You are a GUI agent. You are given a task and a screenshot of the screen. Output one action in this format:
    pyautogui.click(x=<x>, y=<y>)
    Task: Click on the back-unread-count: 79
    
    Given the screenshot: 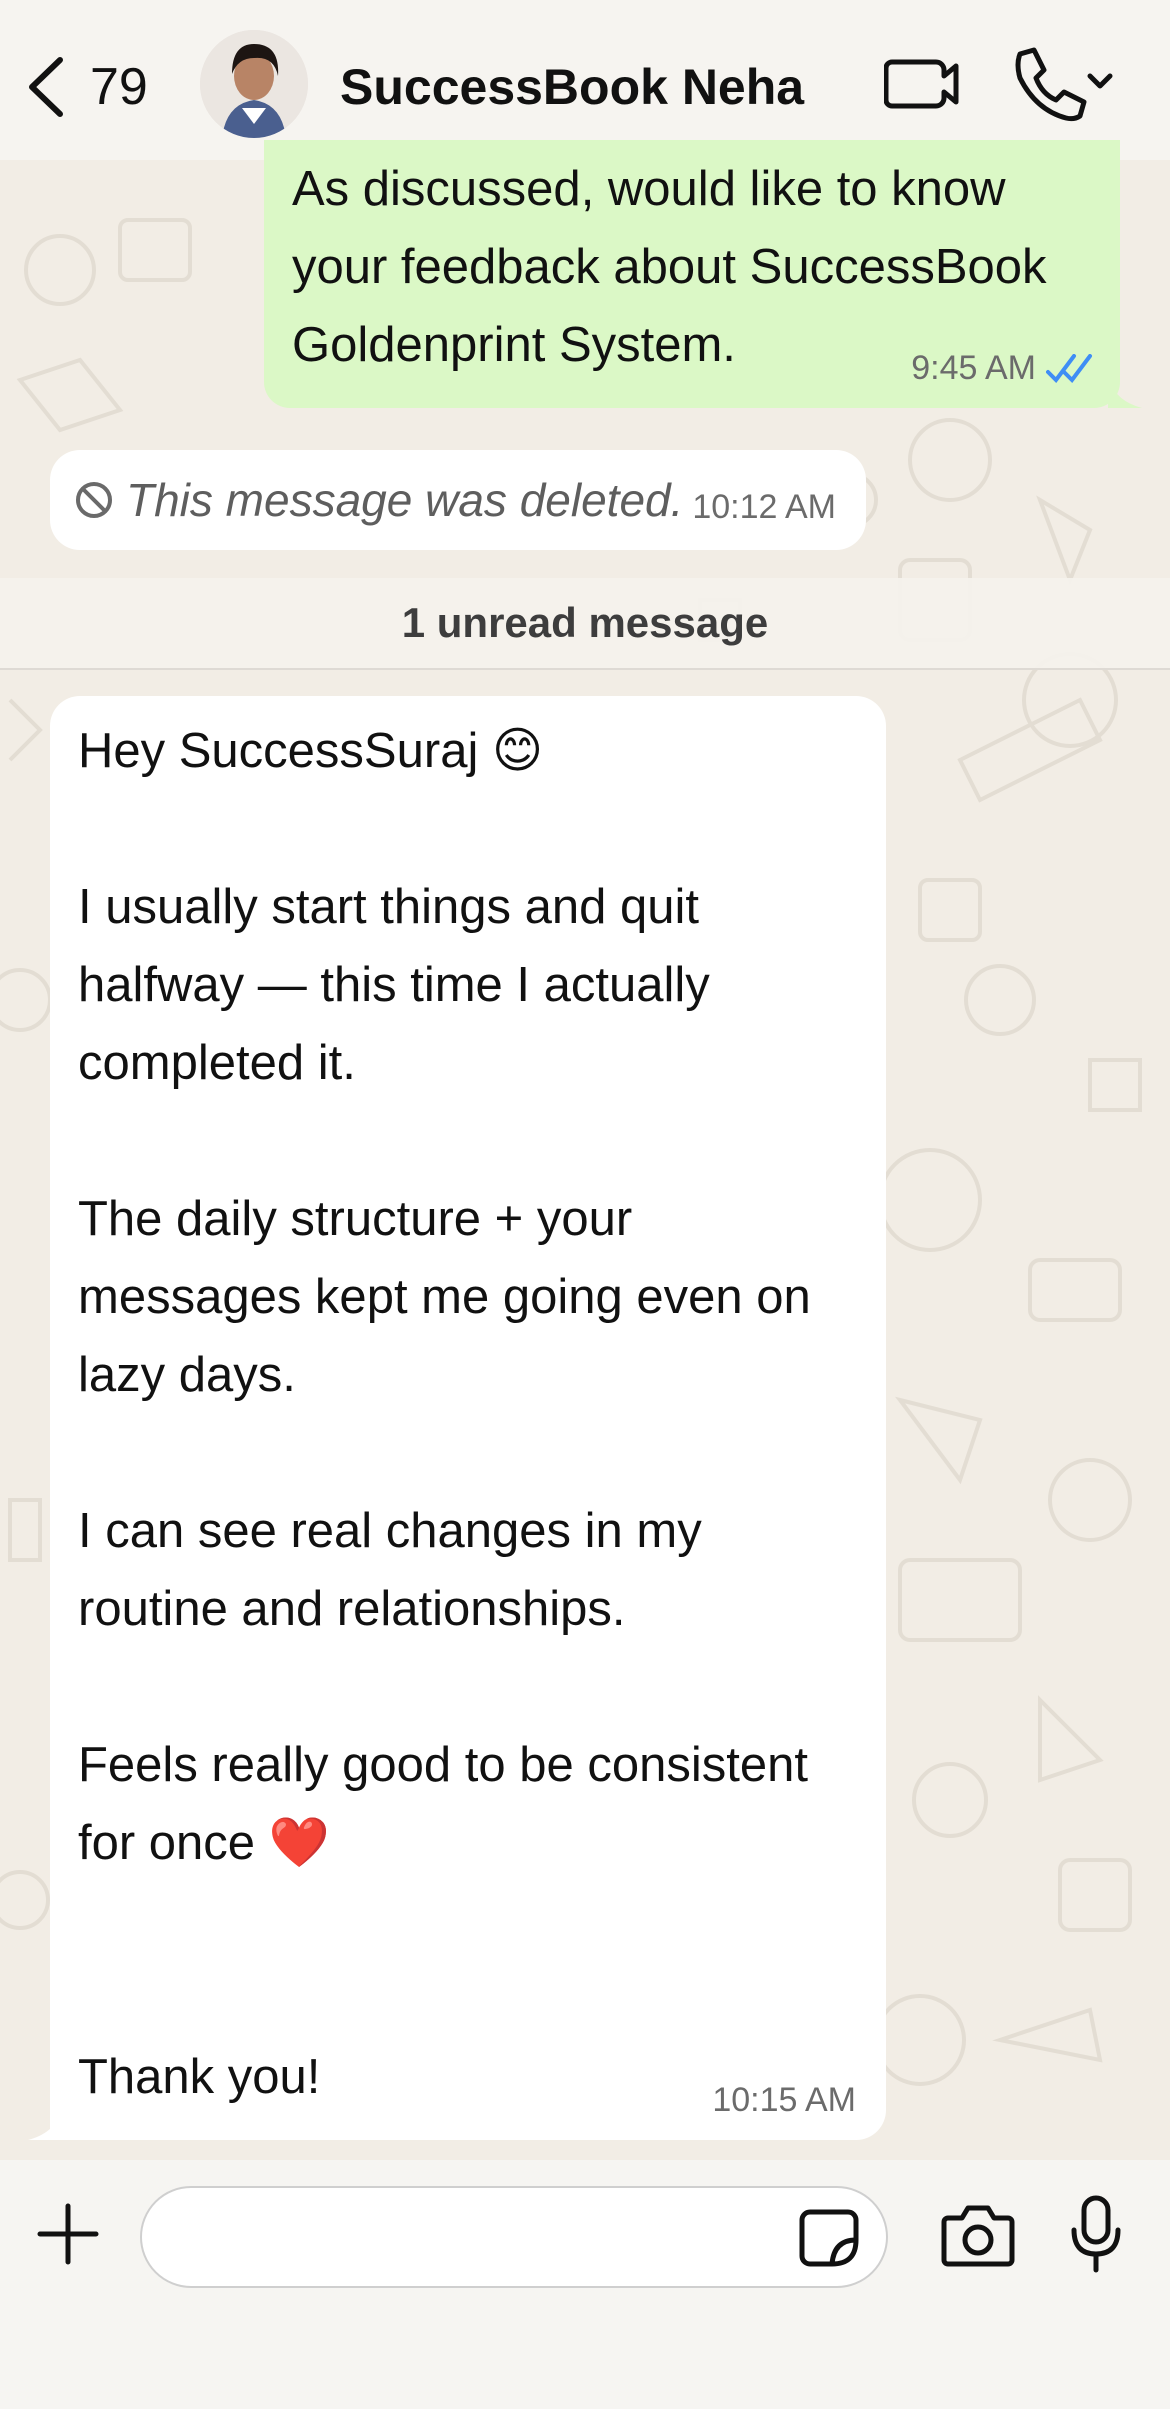 What is the action you would take?
    pyautogui.click(x=119, y=87)
    